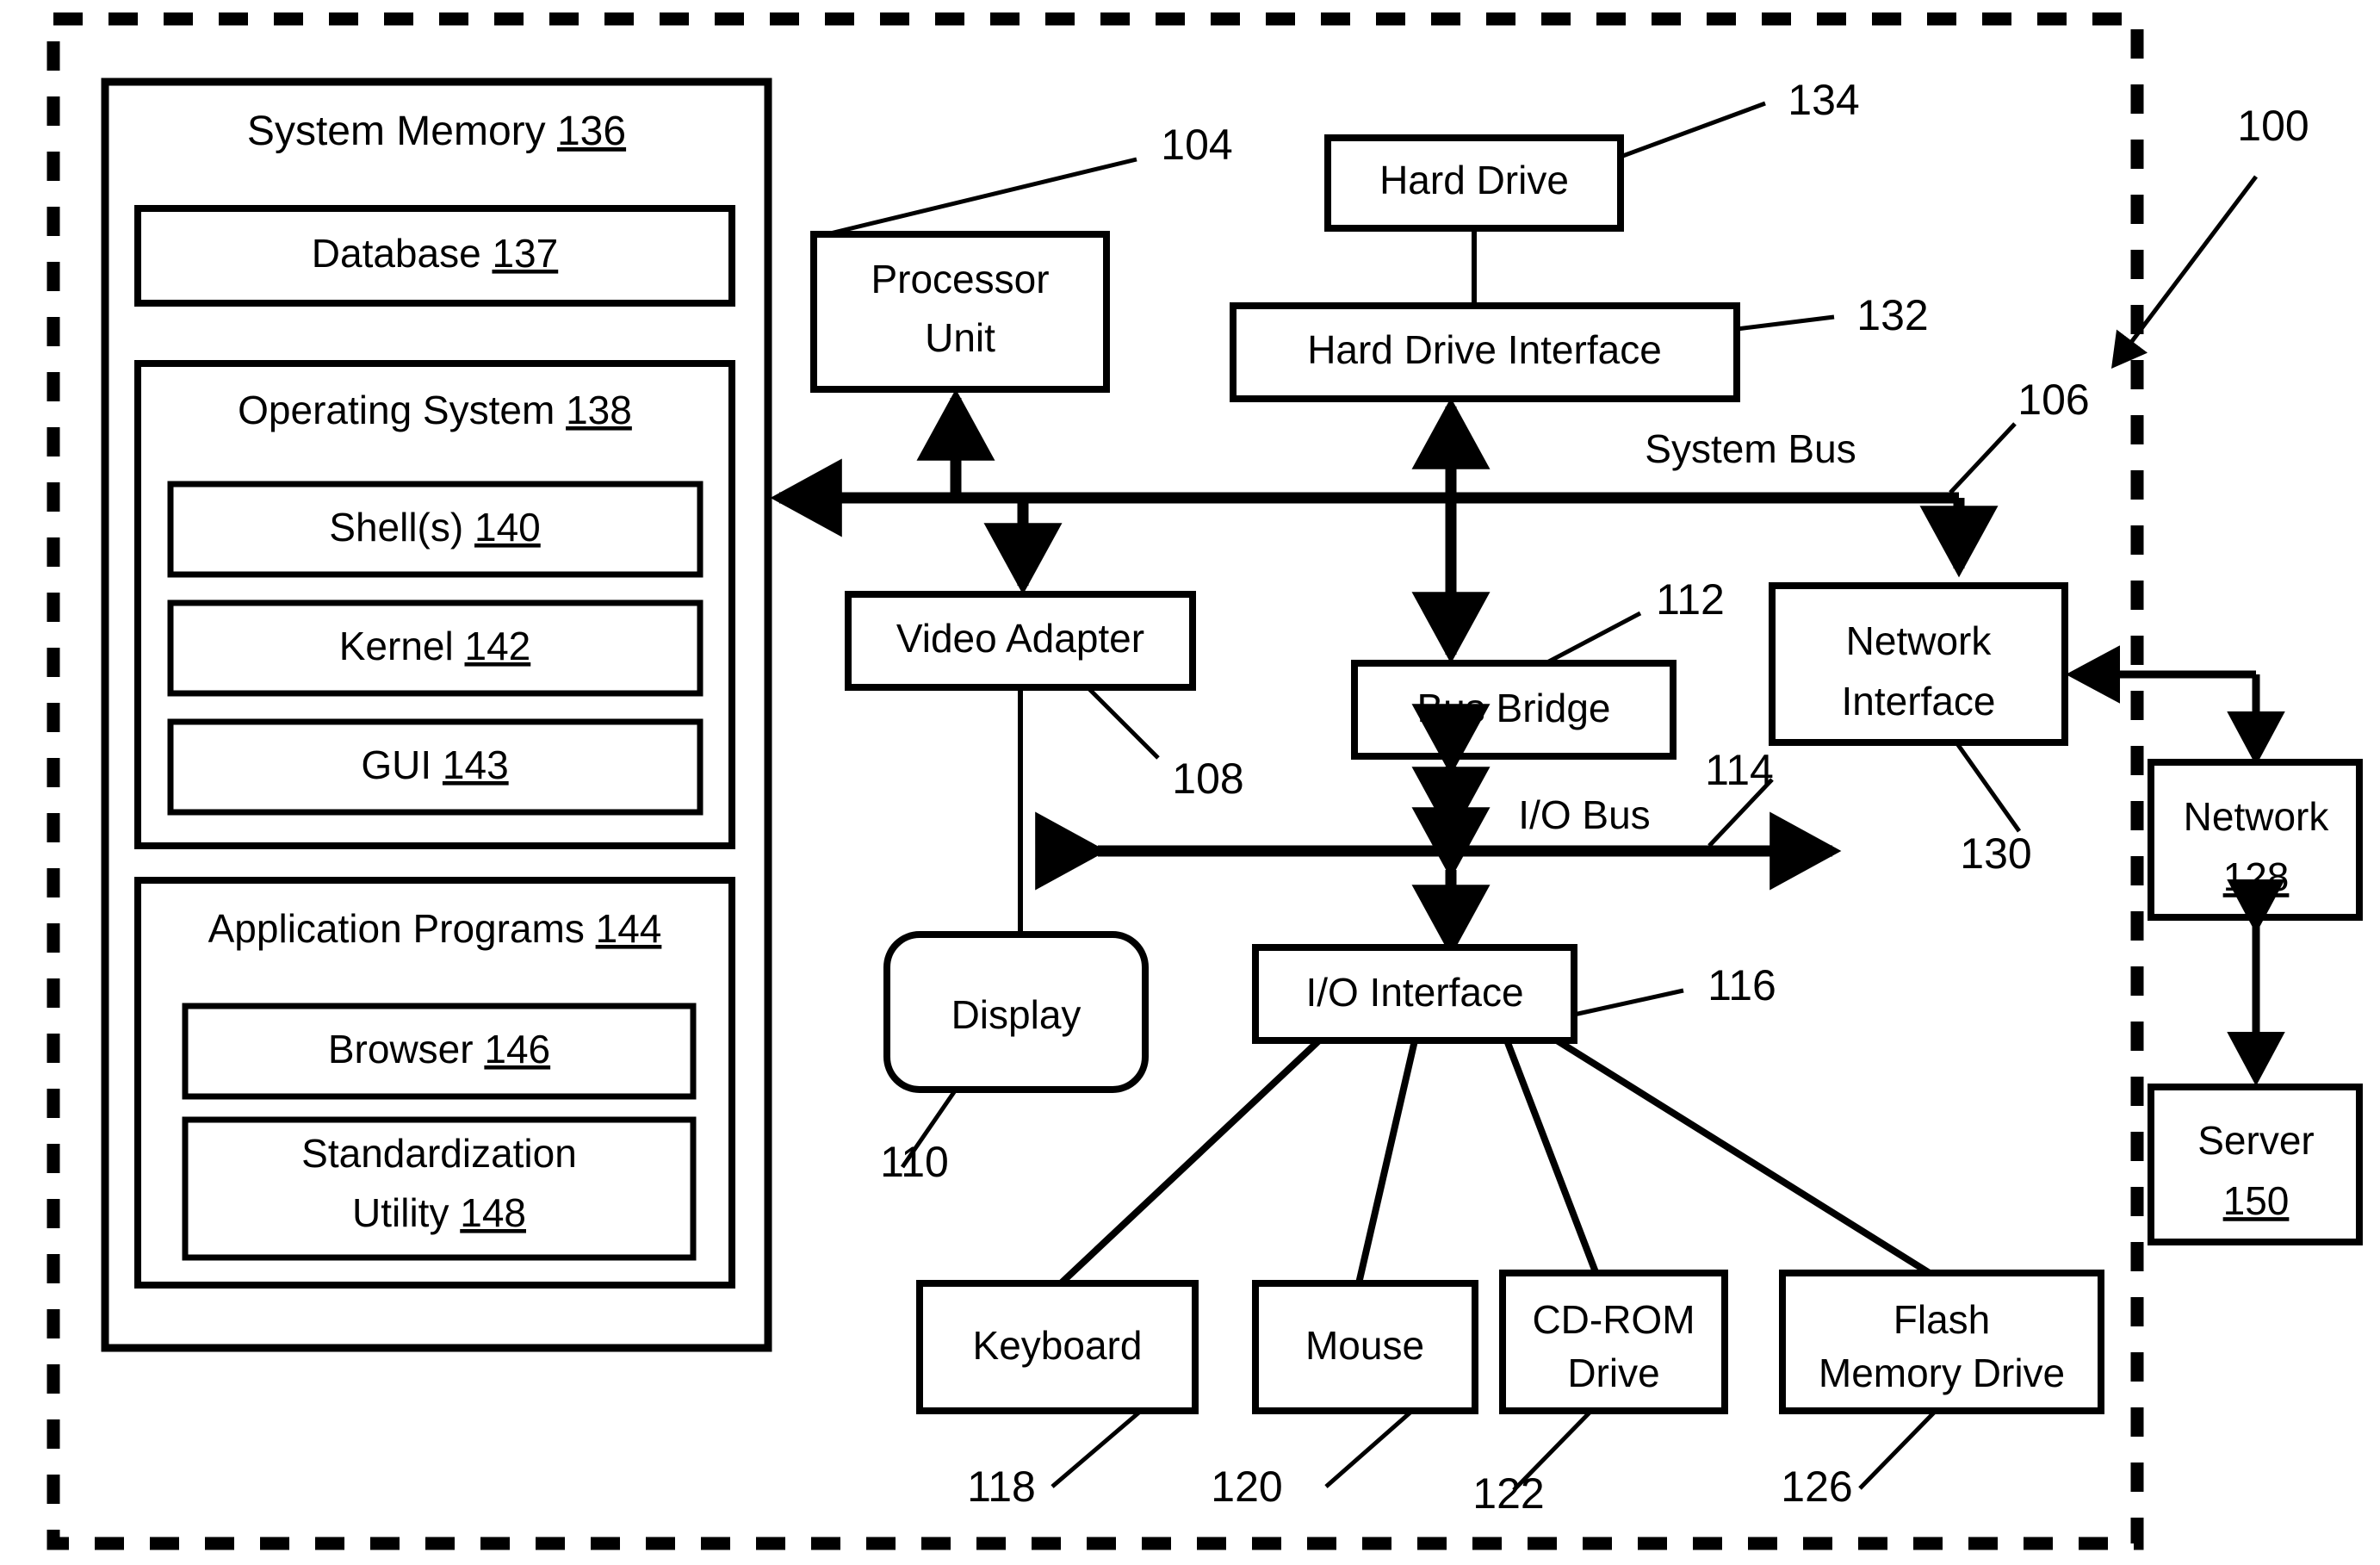  What do you see at coordinates (1629, 1002) in the screenshot?
I see `io-interface-leader` at bounding box center [1629, 1002].